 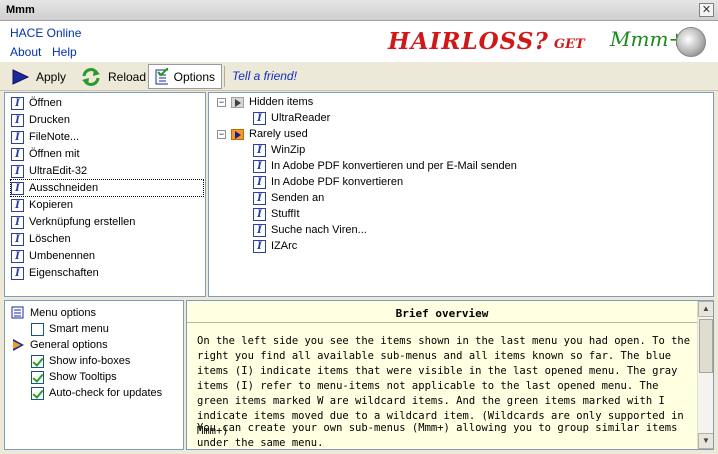 I want to click on tell-a-friend-link: Tell a friend!, so click(x=264, y=76).